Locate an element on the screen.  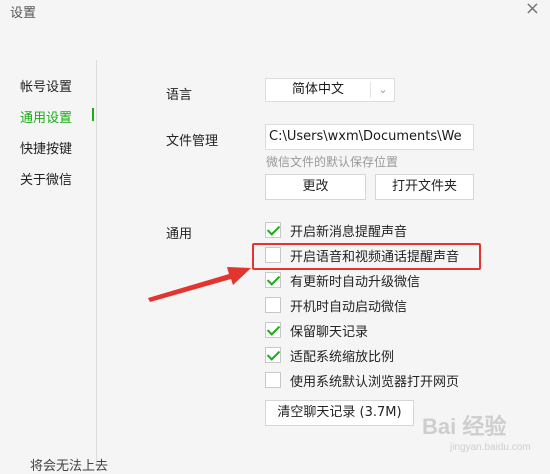
language-label: 语言 is located at coordinates (179, 95).